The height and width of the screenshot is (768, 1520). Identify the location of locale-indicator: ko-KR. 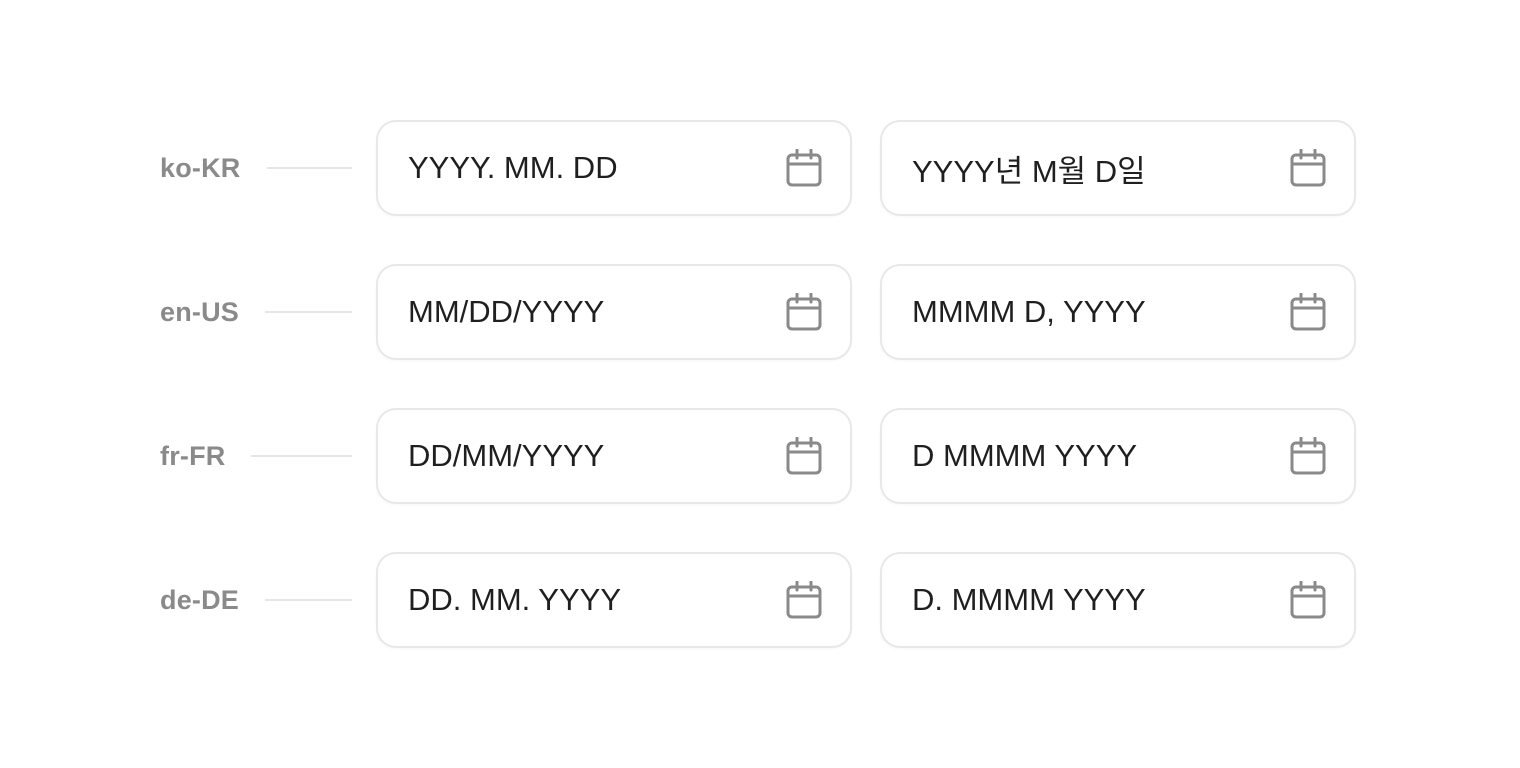
(256, 168).